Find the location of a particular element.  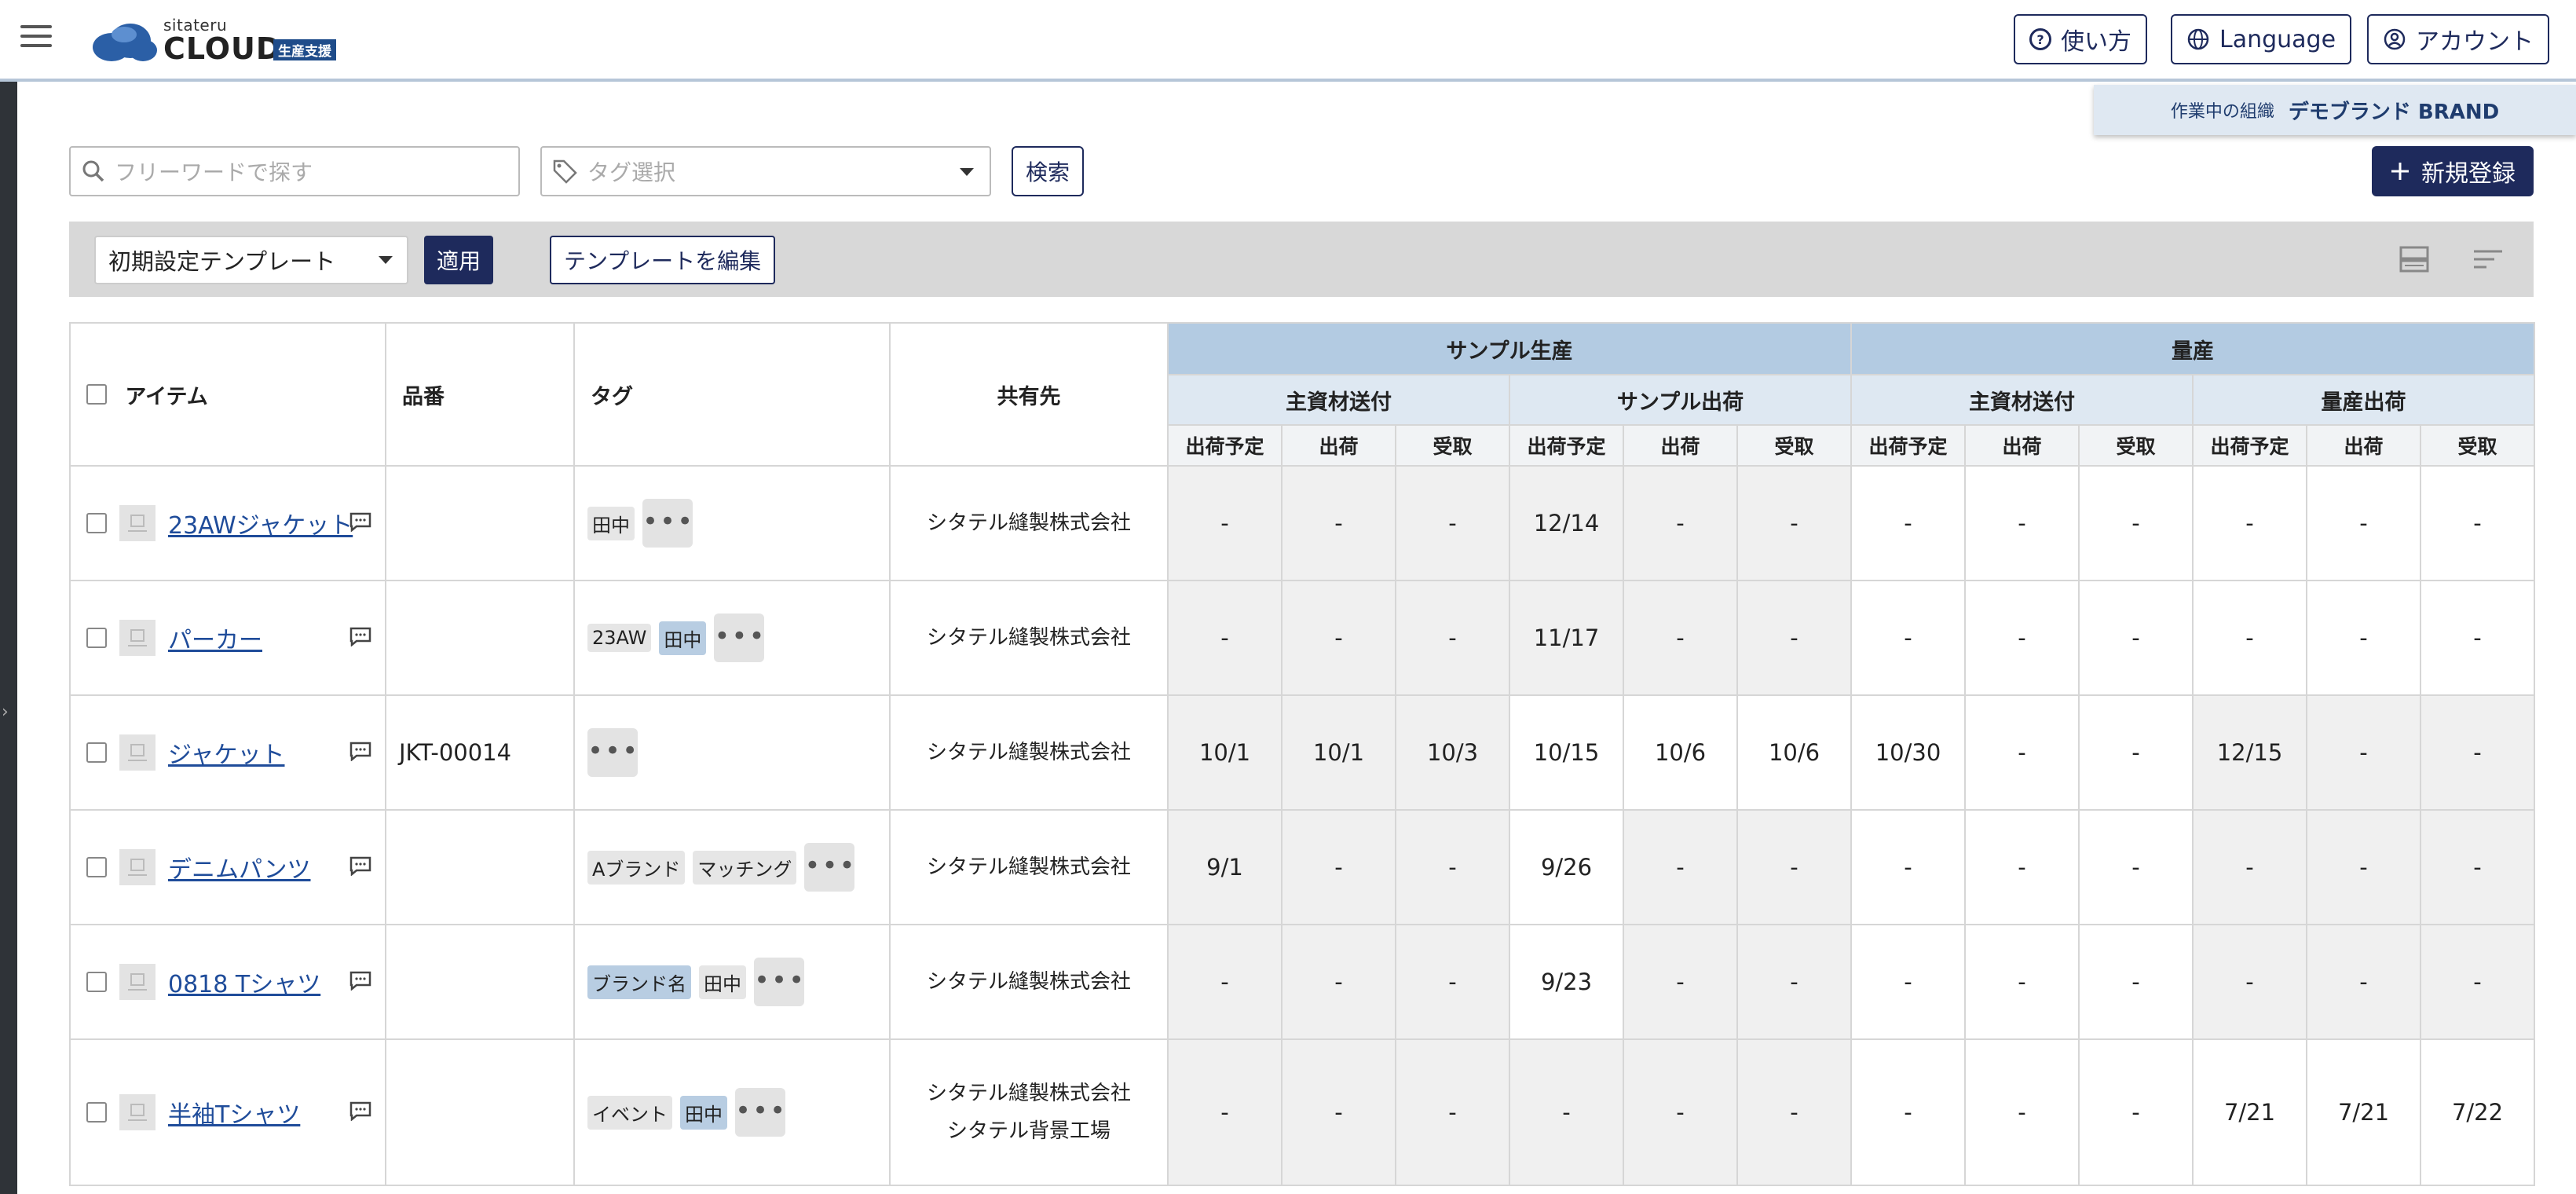

schedule-date-cell: 9/23 is located at coordinates (1567, 982).